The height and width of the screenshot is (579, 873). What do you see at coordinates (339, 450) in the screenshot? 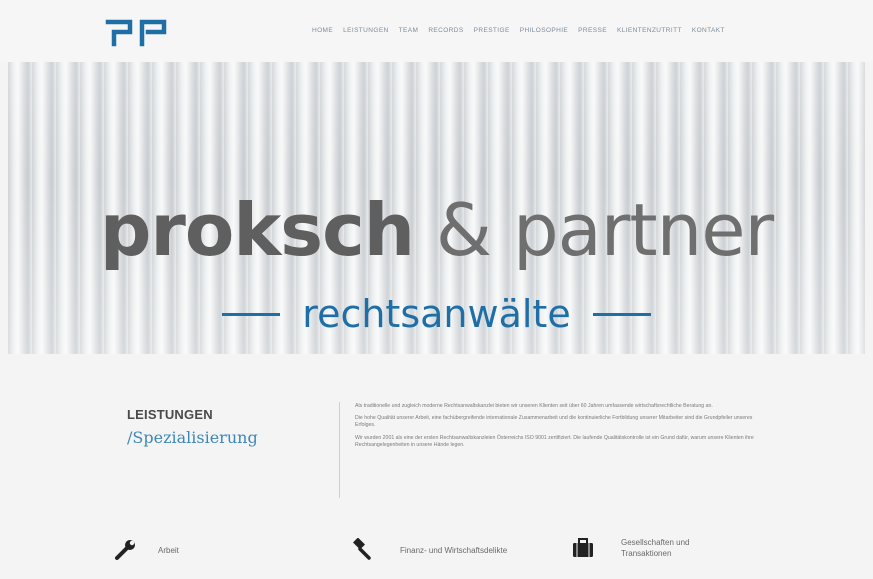
I see `section-divider` at bounding box center [339, 450].